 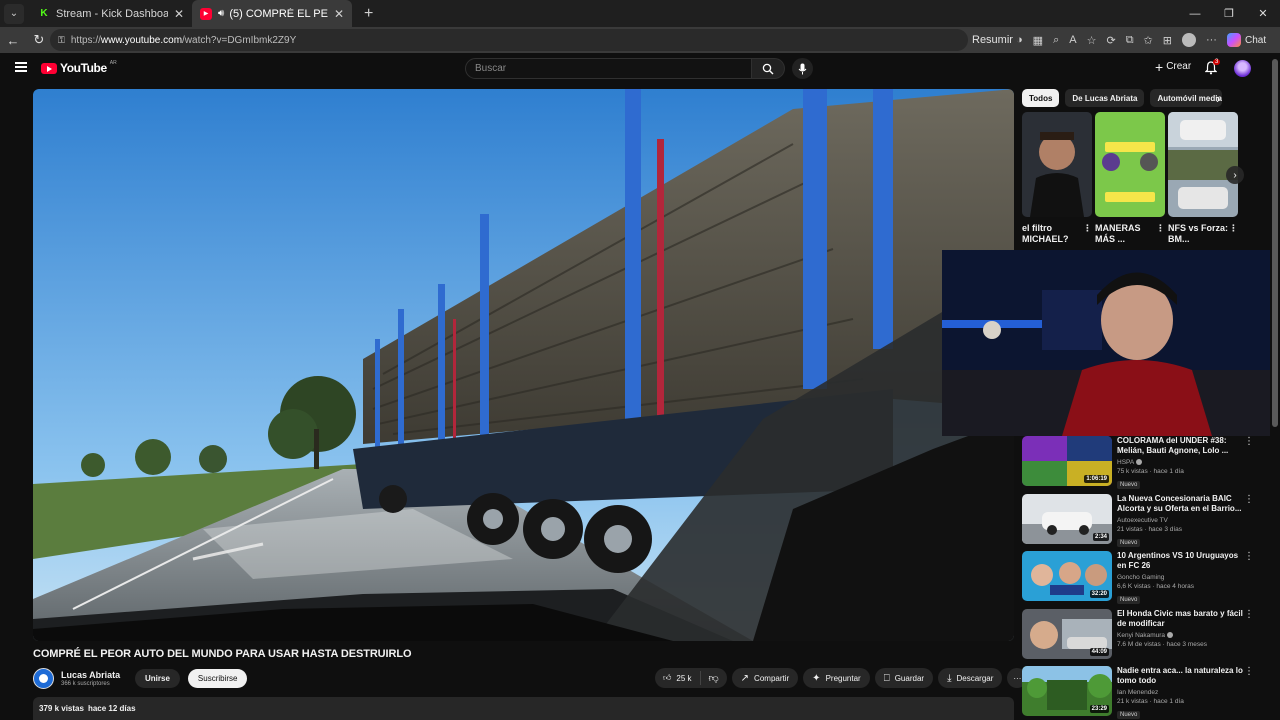 I want to click on favorite-star-icon: ☆, so click(x=1092, y=40).